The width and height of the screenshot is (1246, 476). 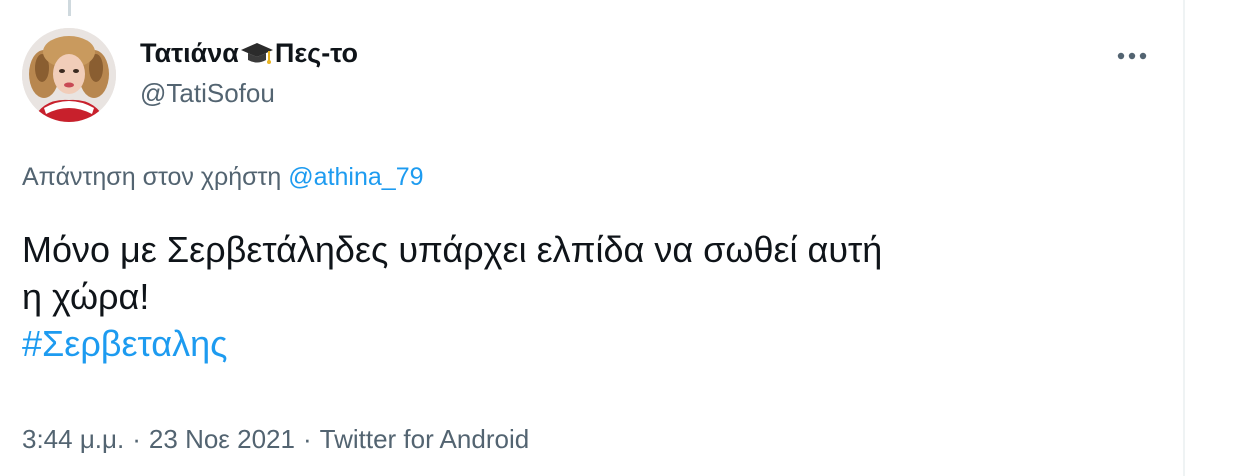 What do you see at coordinates (86, 296) in the screenshot?
I see `tweet-text-line-2: η χώρα!` at bounding box center [86, 296].